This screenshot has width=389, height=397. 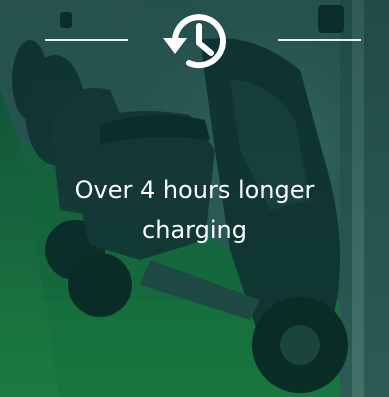 I want to click on decorative-line-left, so click(x=86, y=40).